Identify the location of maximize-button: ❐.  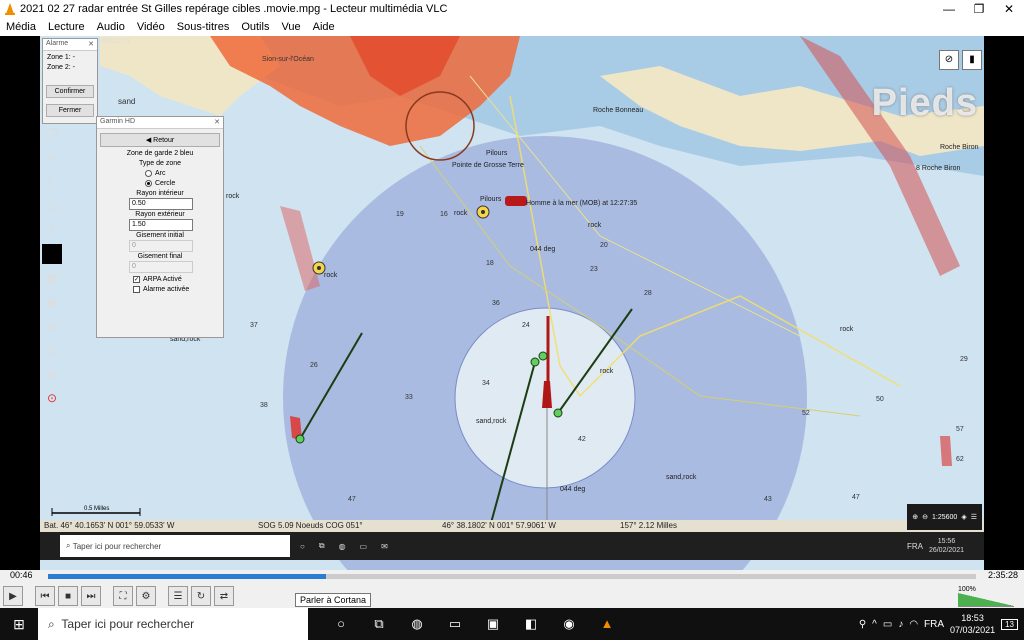
(979, 9).